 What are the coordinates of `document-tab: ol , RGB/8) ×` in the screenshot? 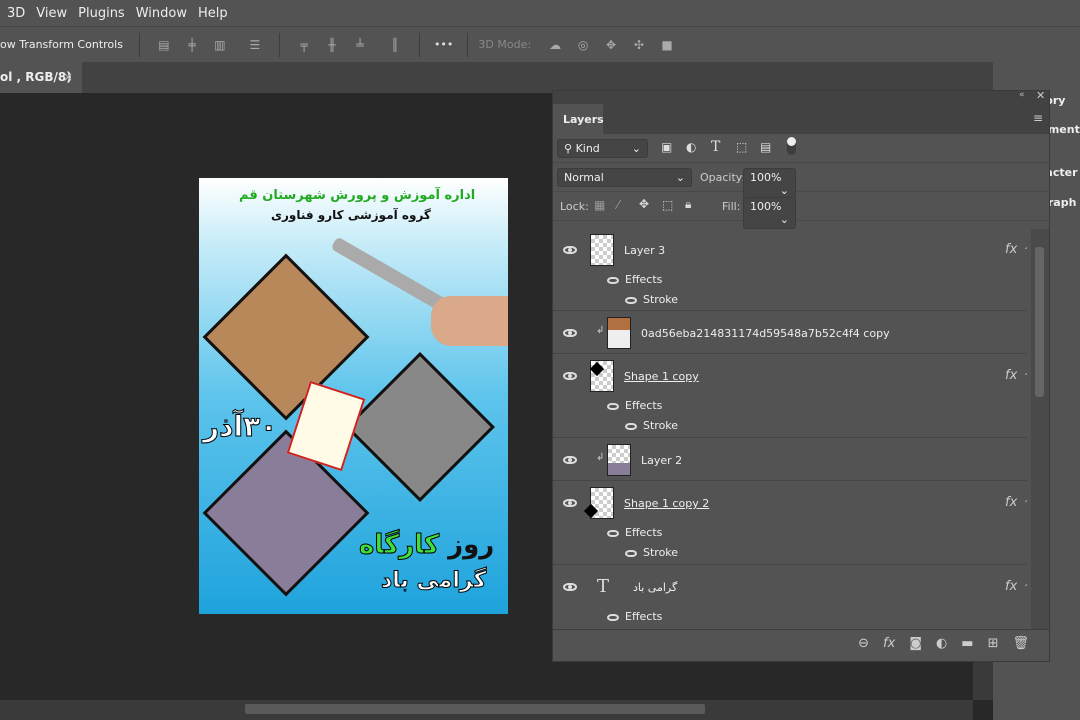 It's located at (41, 77).